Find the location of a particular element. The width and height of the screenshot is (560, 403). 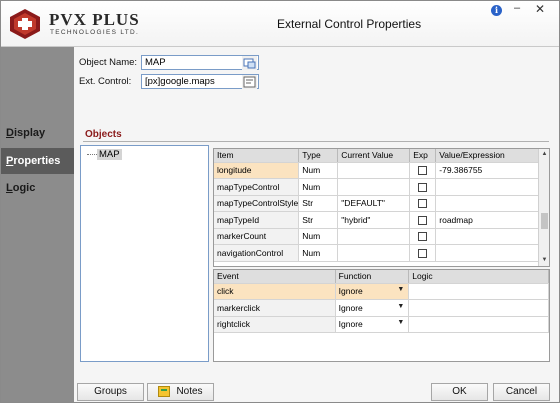

sidebar-item-logic: Logic is located at coordinates (37, 188).